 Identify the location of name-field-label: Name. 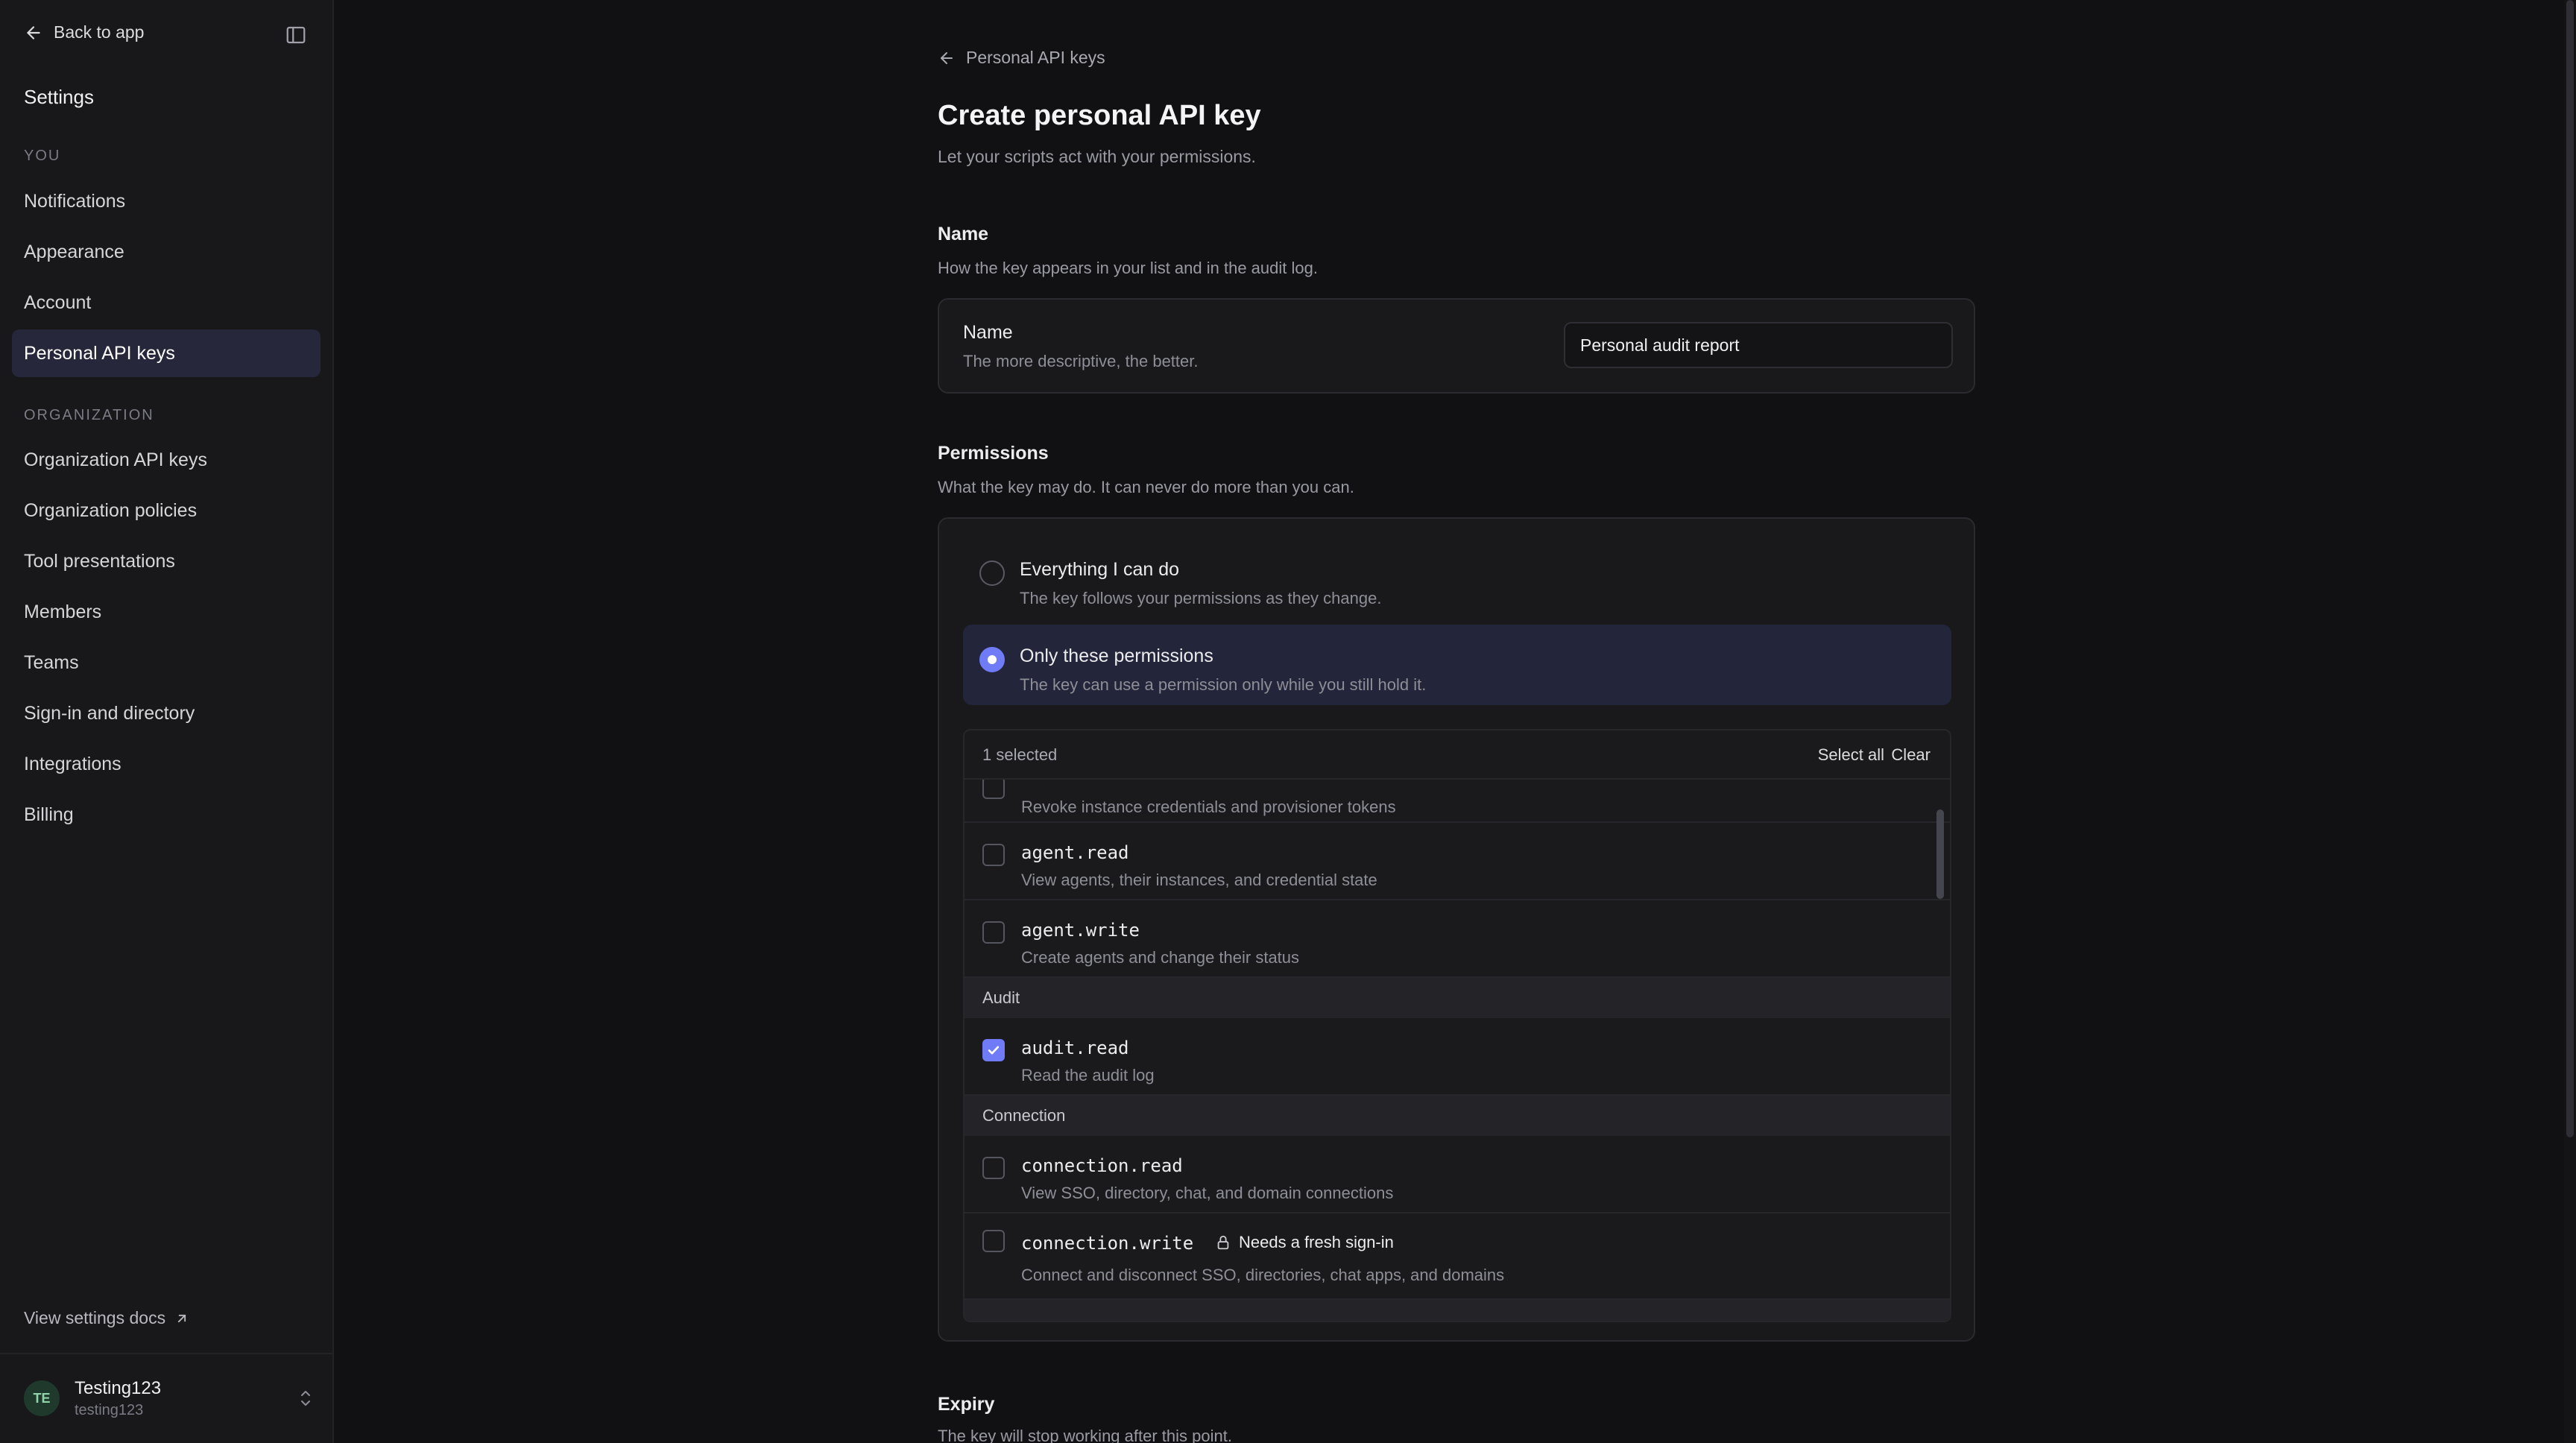
(988, 332).